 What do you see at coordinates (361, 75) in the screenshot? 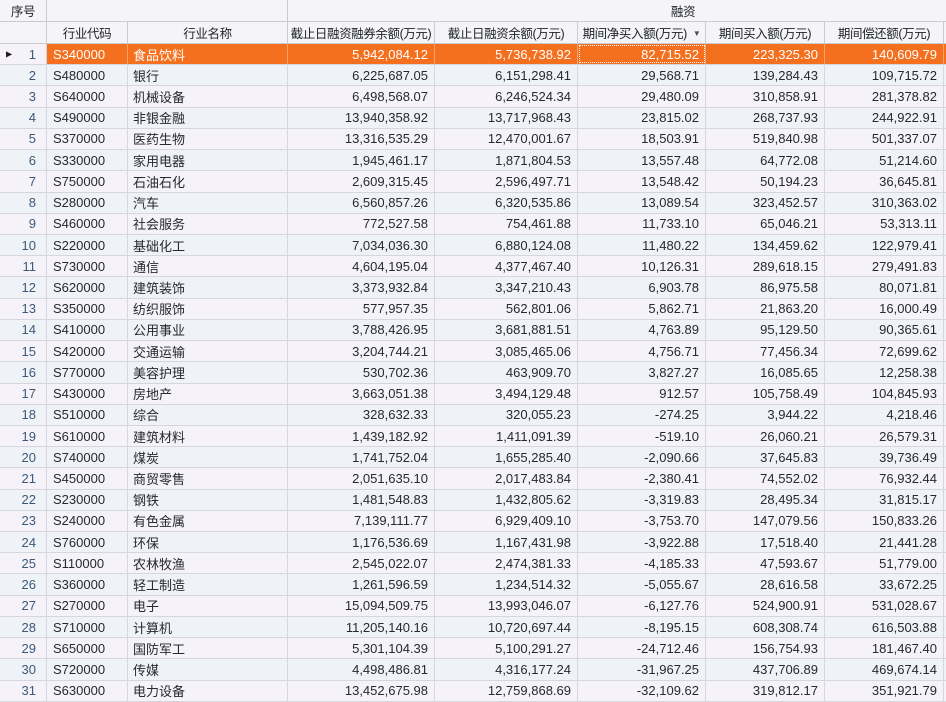
I see `margin-total-balance-cell: 6,225,687.05` at bounding box center [361, 75].